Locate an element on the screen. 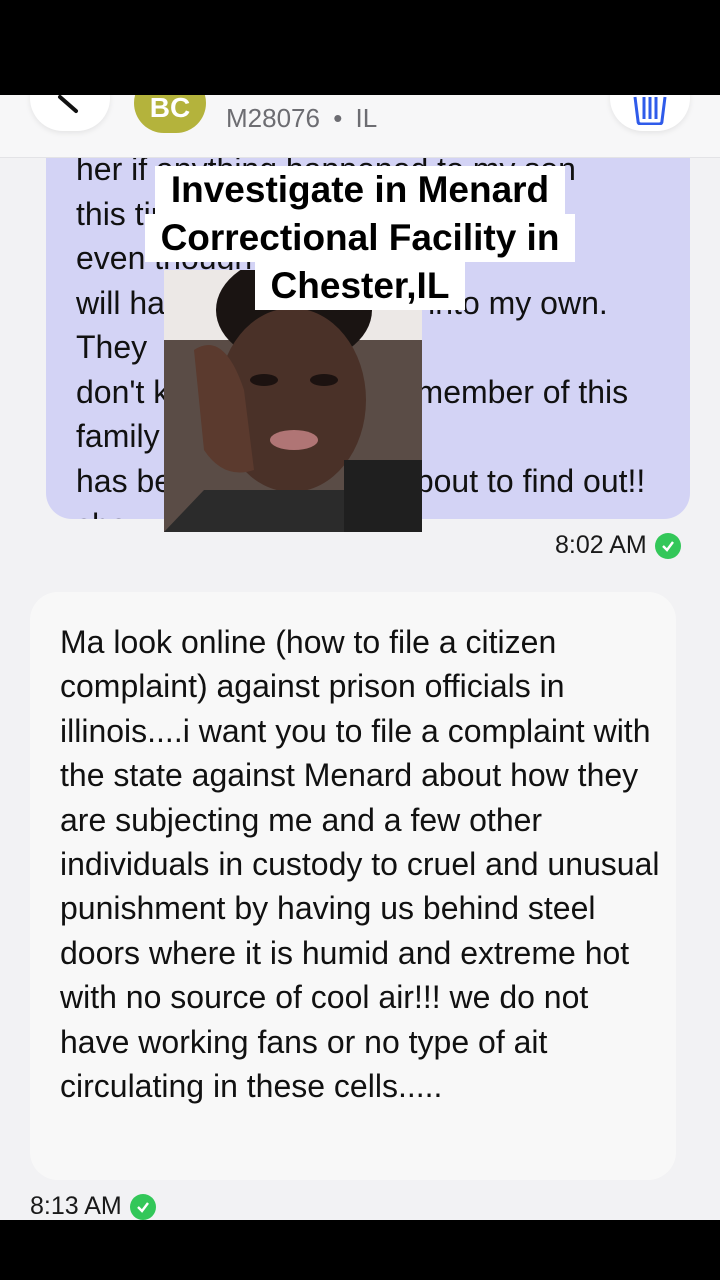 Image resolution: width=720 pixels, height=1280 pixels. sent-message-timestamp: 8:02 AM is located at coordinates (618, 545).